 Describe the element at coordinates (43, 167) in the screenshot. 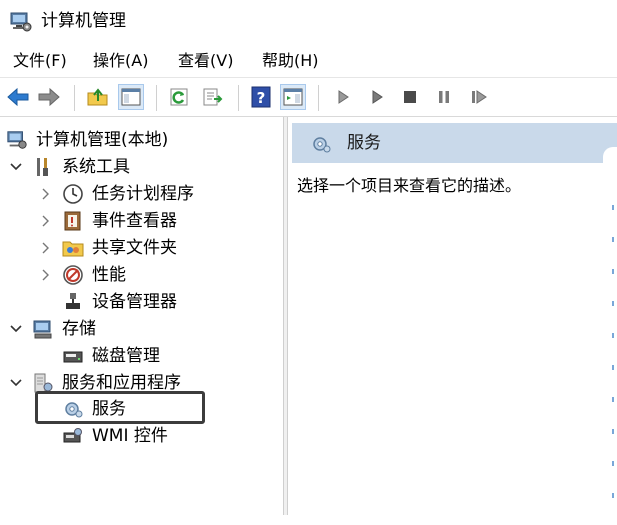

I see `tools-icon` at that location.